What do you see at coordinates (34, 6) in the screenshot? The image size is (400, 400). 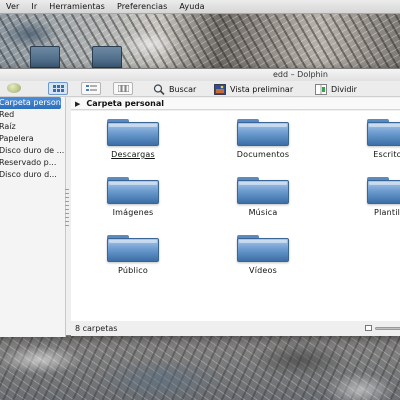 I see `menu-ir: Ir` at bounding box center [34, 6].